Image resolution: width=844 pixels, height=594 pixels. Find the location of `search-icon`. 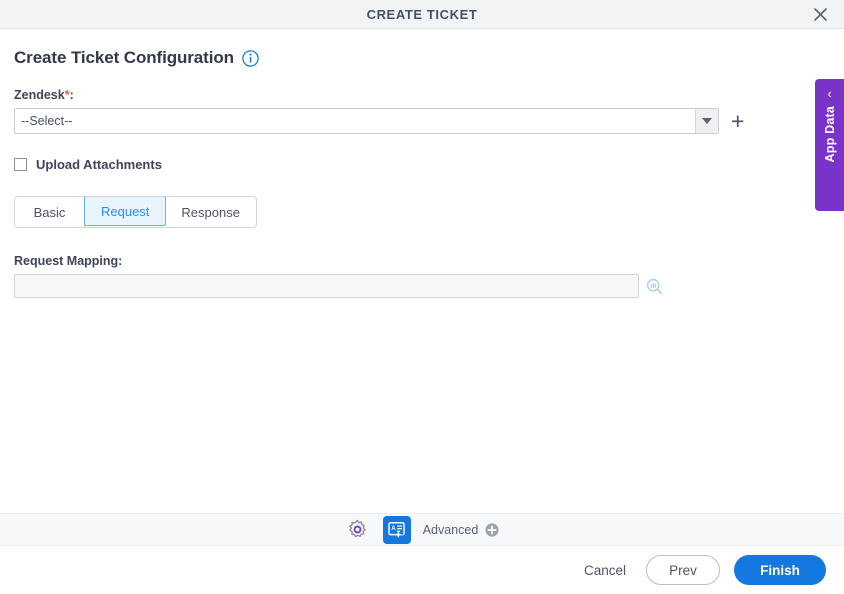

search-icon is located at coordinates (654, 286).